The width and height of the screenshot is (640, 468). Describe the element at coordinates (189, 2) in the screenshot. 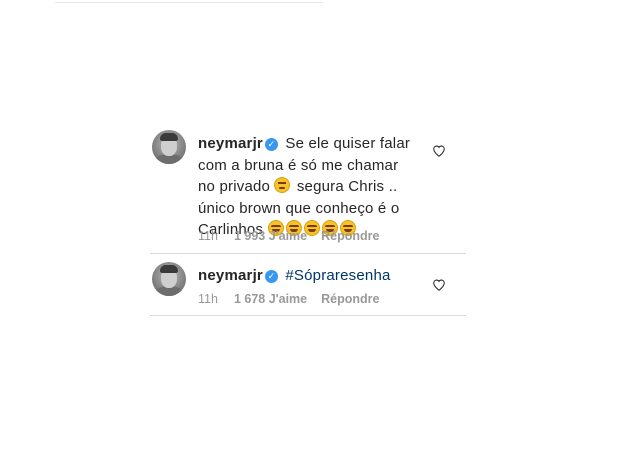

I see `top-divider` at that location.